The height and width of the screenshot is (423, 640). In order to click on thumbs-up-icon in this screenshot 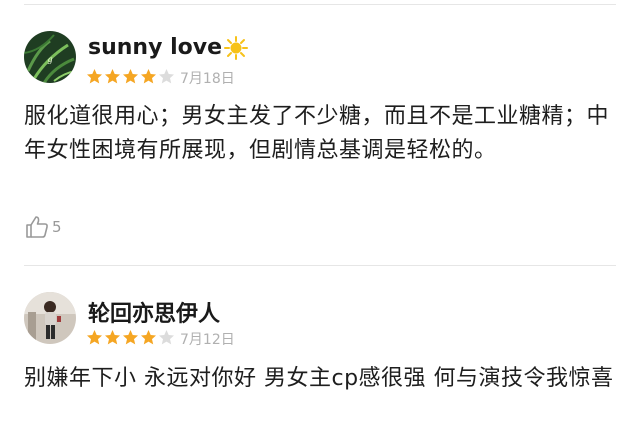, I will do `click(37, 227)`.